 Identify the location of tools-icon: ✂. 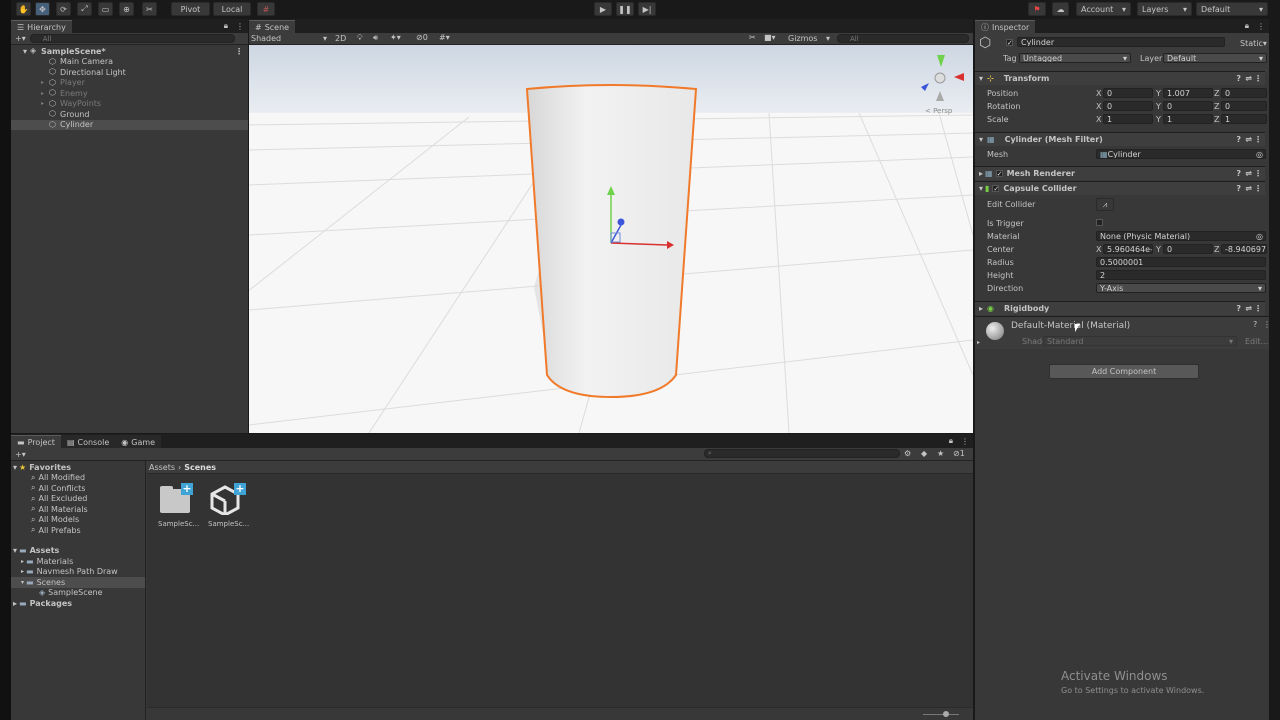
(752, 37).